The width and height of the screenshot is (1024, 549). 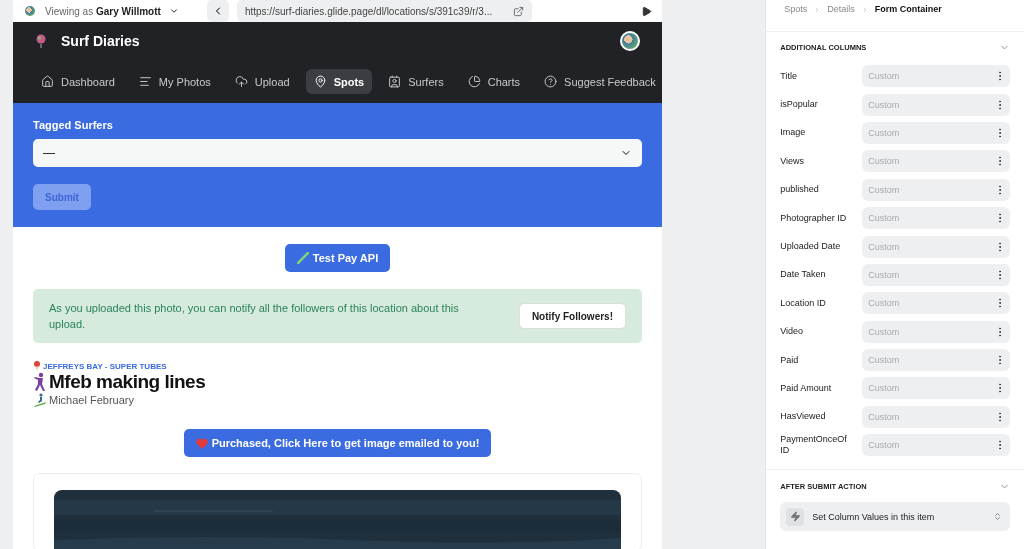 What do you see at coordinates (895, 517) in the screenshot?
I see `action-select: Set Column Values in this item` at bounding box center [895, 517].